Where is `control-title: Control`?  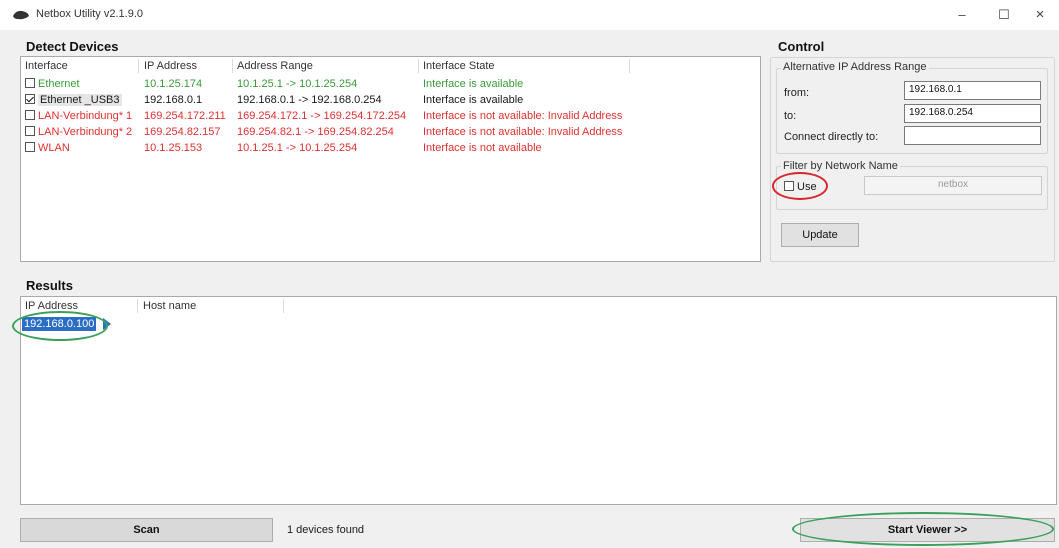
control-title: Control is located at coordinates (801, 46).